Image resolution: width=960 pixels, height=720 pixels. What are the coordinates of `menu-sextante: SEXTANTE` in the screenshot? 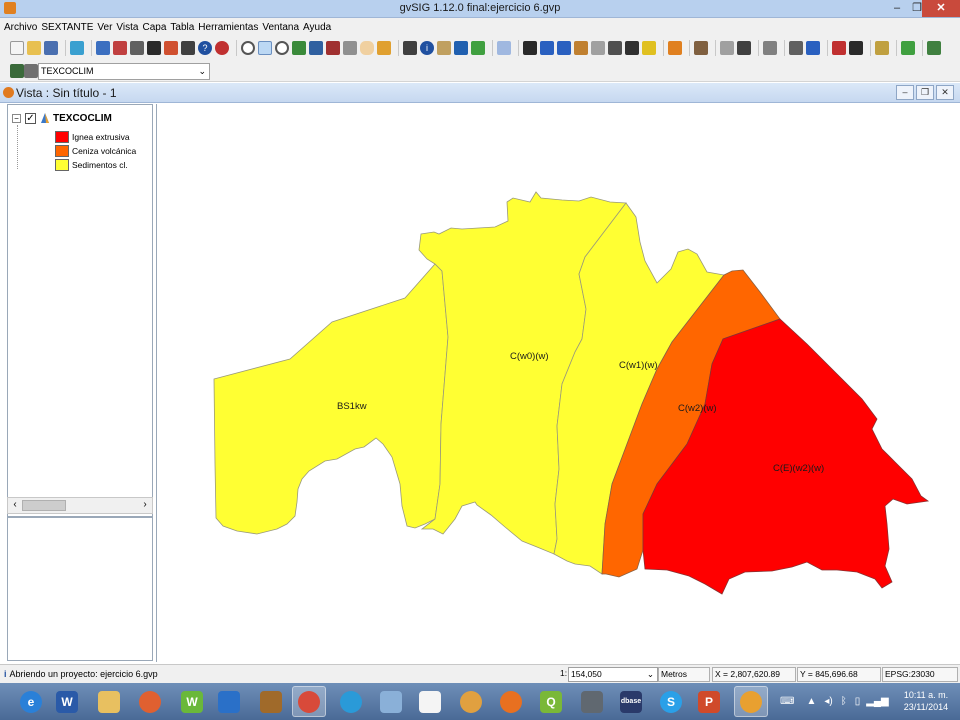 It's located at (67, 27).